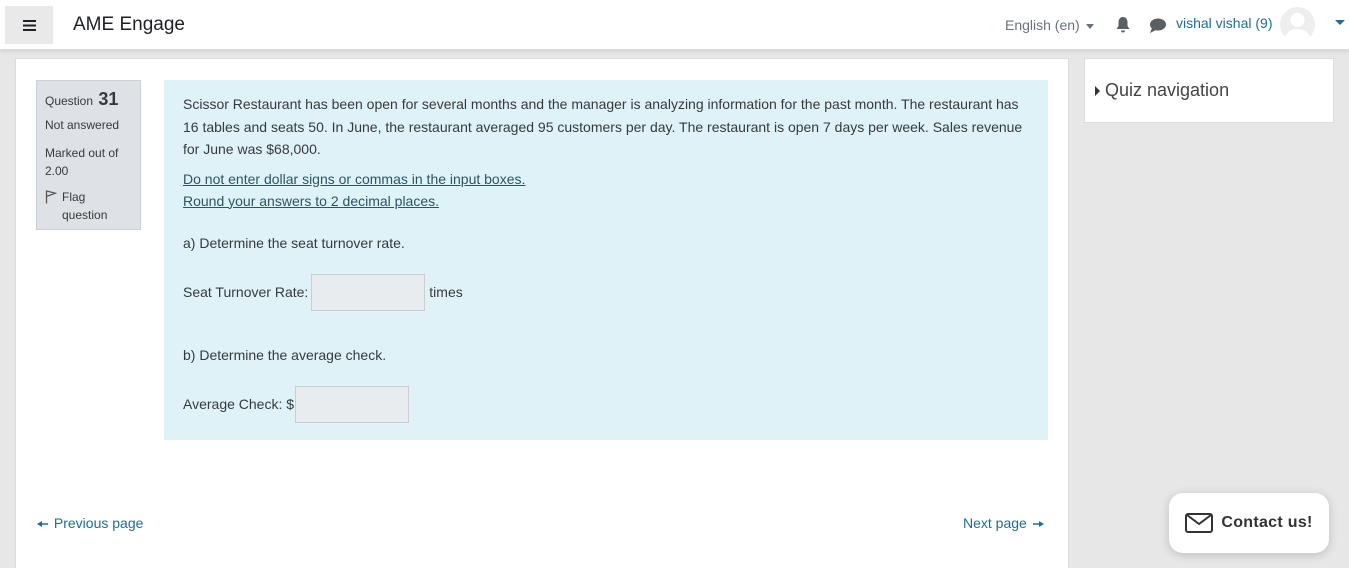 The width and height of the screenshot is (1349, 568). I want to click on previous-page-link: Previous page, so click(90, 523).